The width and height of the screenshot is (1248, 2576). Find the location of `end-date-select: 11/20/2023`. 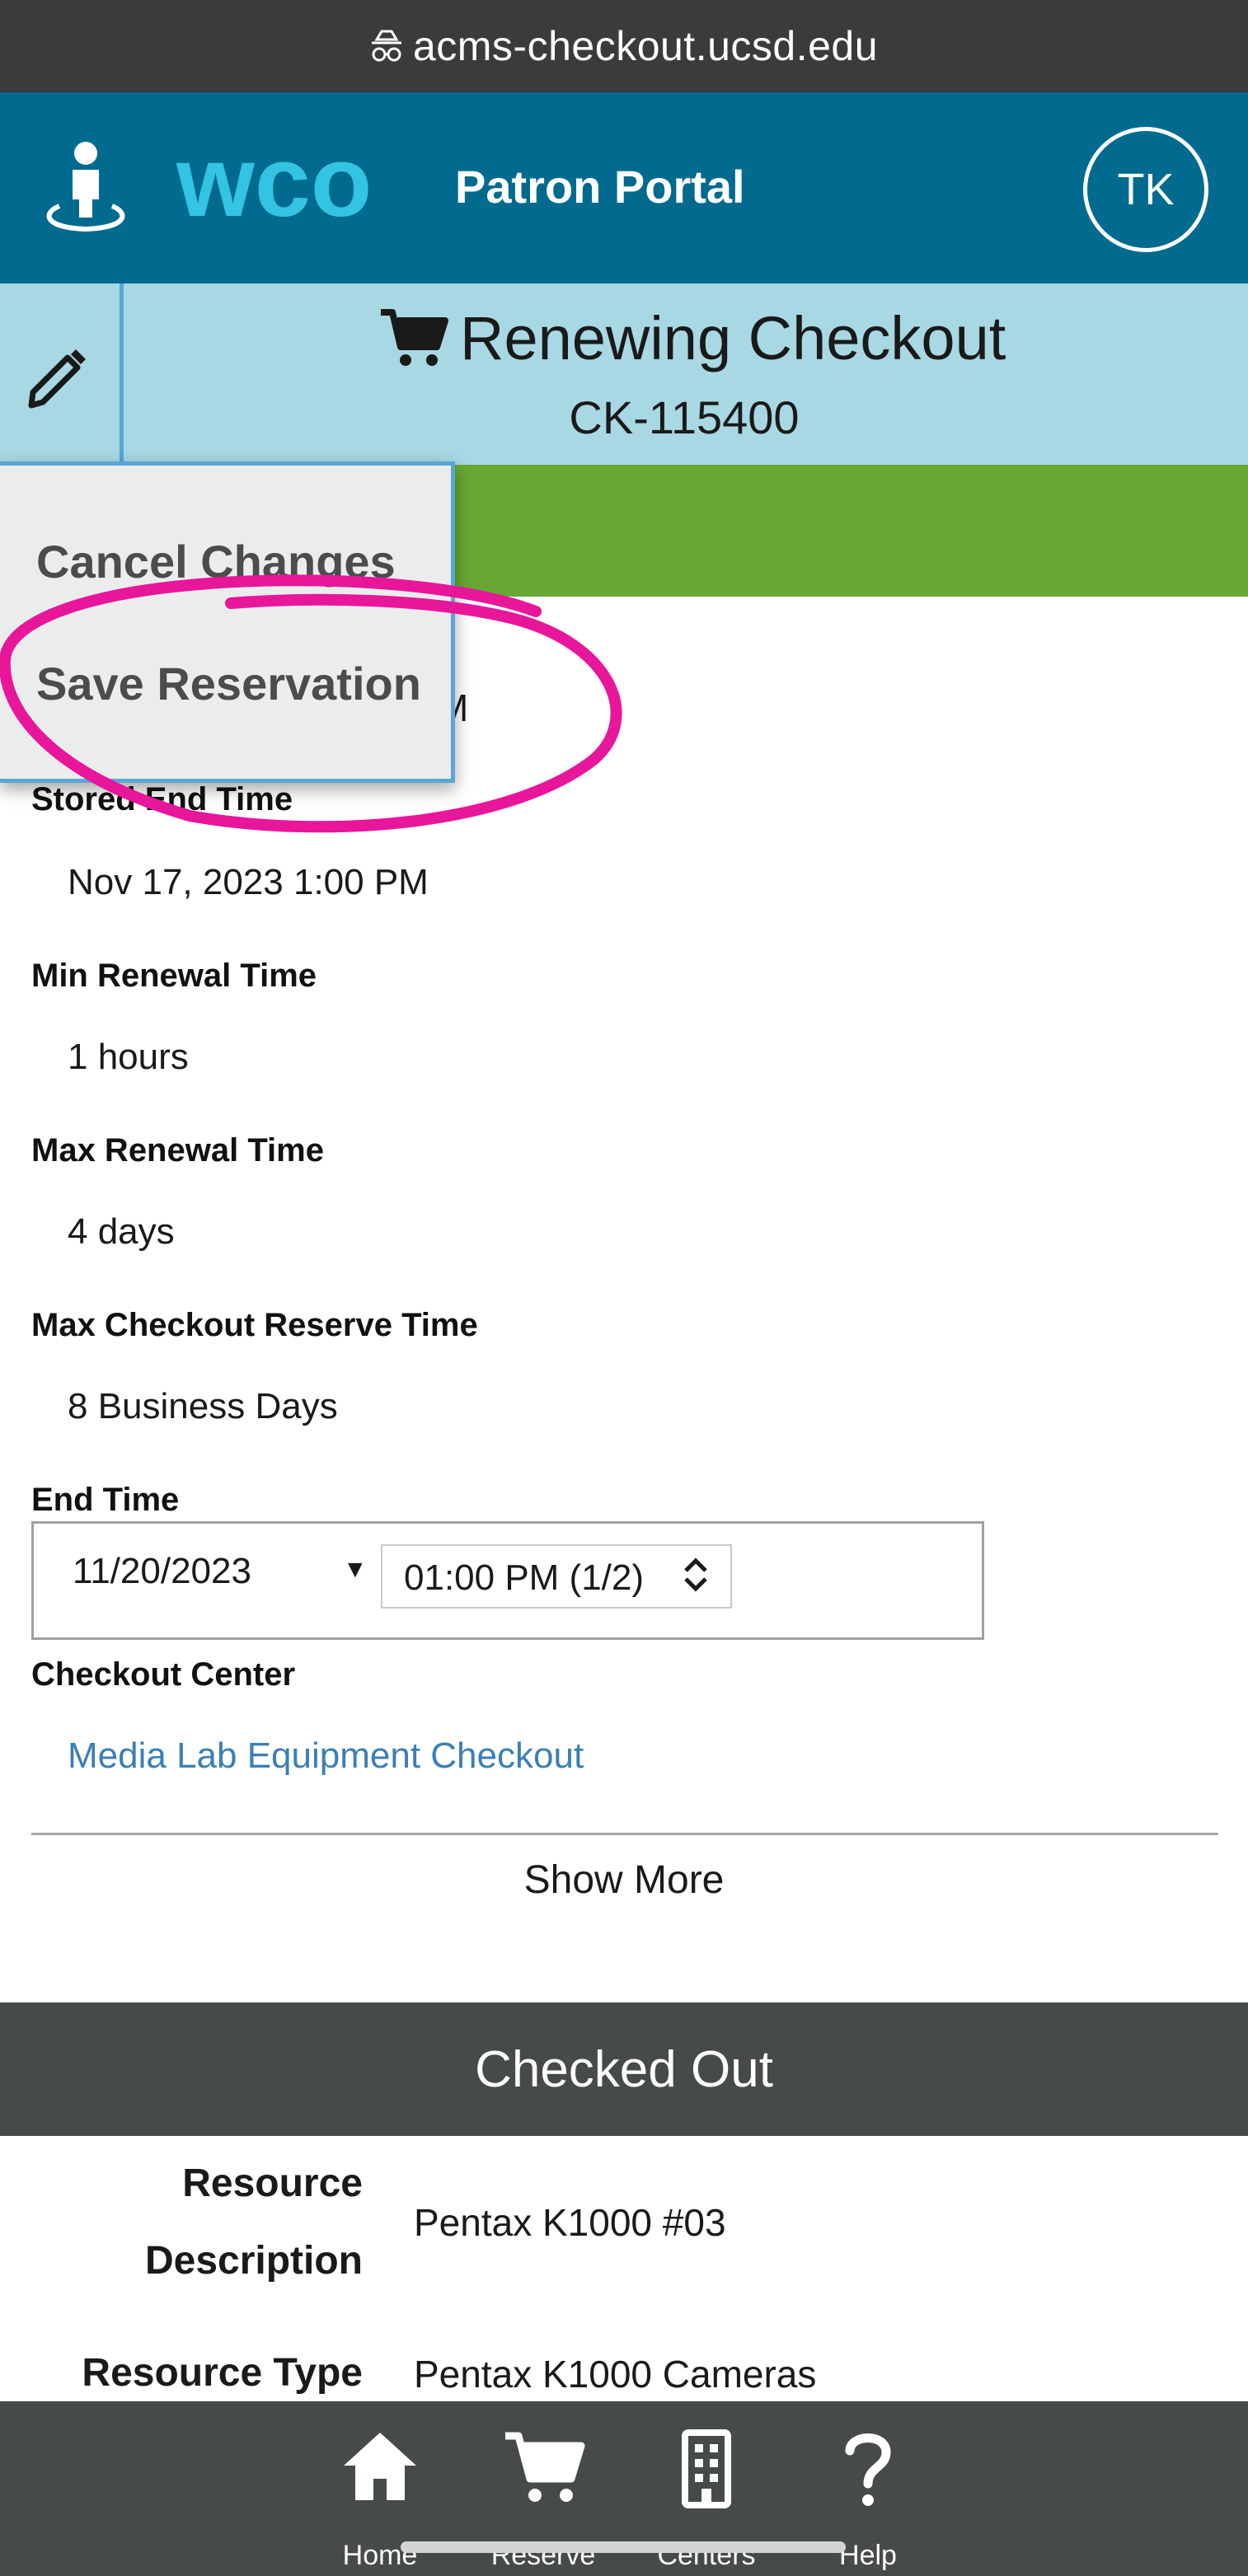

end-date-select: 11/20/2023 is located at coordinates (162, 1571).